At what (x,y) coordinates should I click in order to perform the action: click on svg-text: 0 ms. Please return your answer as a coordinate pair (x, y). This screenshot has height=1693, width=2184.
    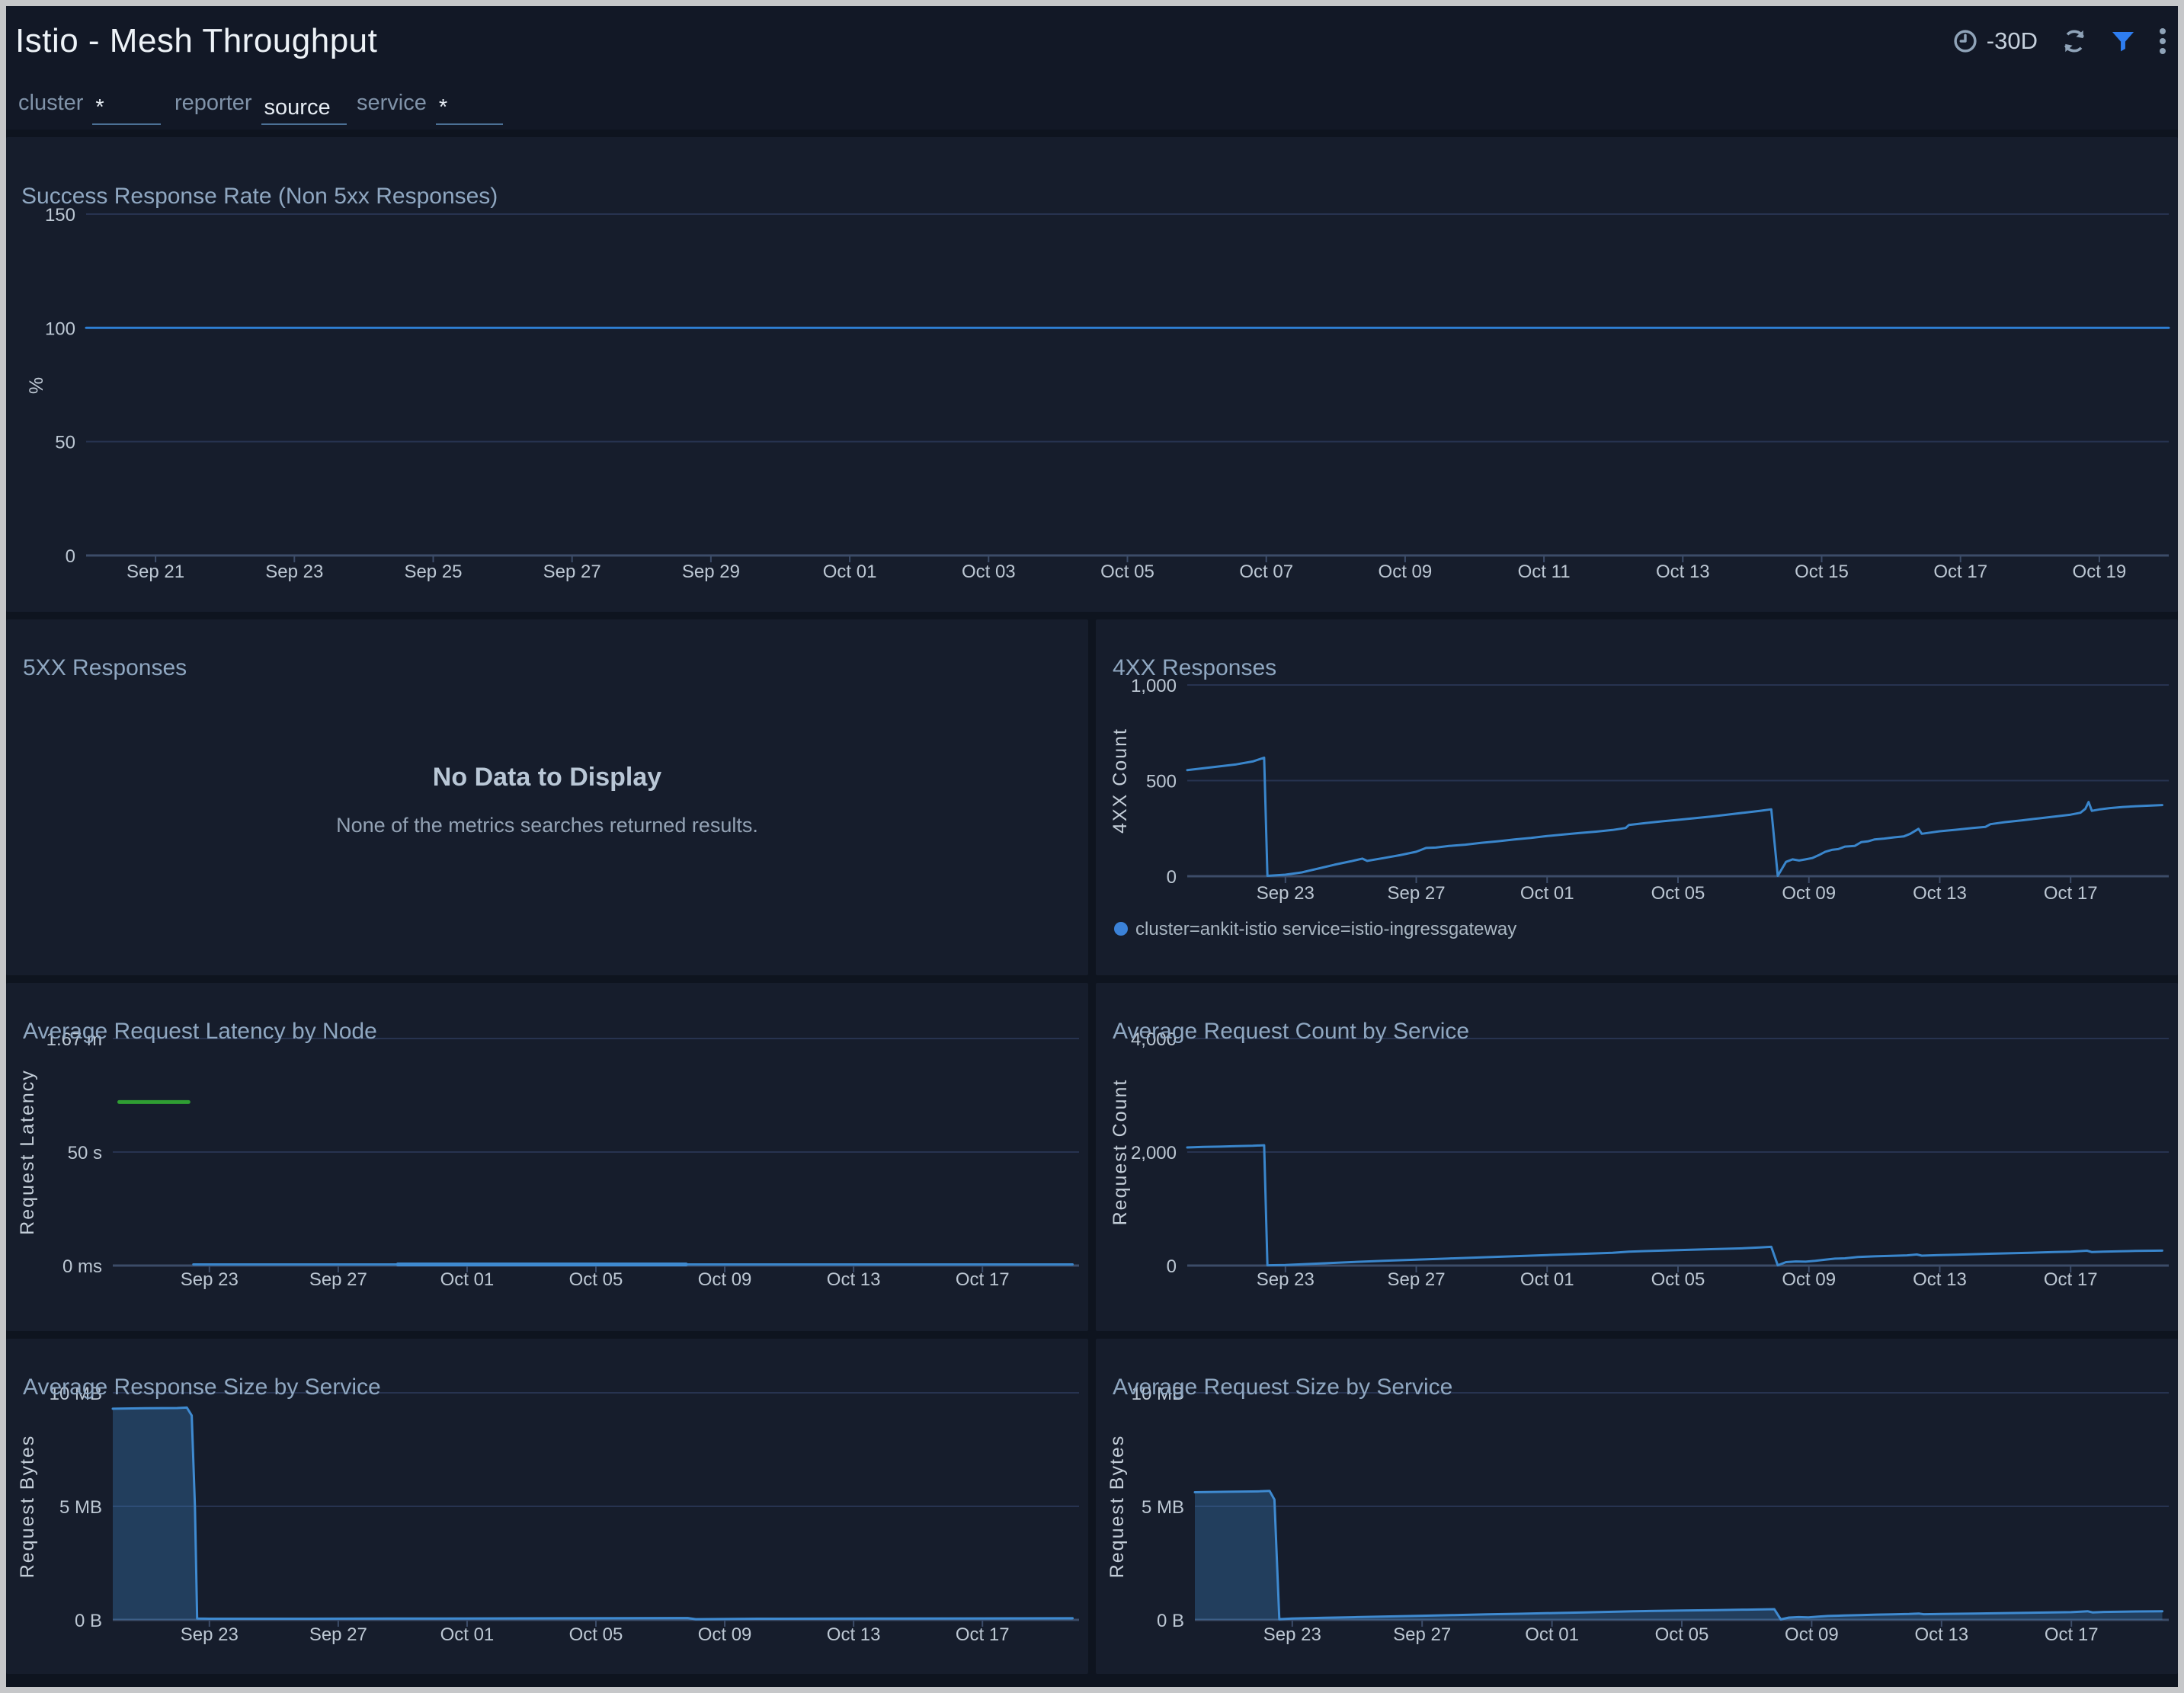
    Looking at the image, I should click on (82, 1266).